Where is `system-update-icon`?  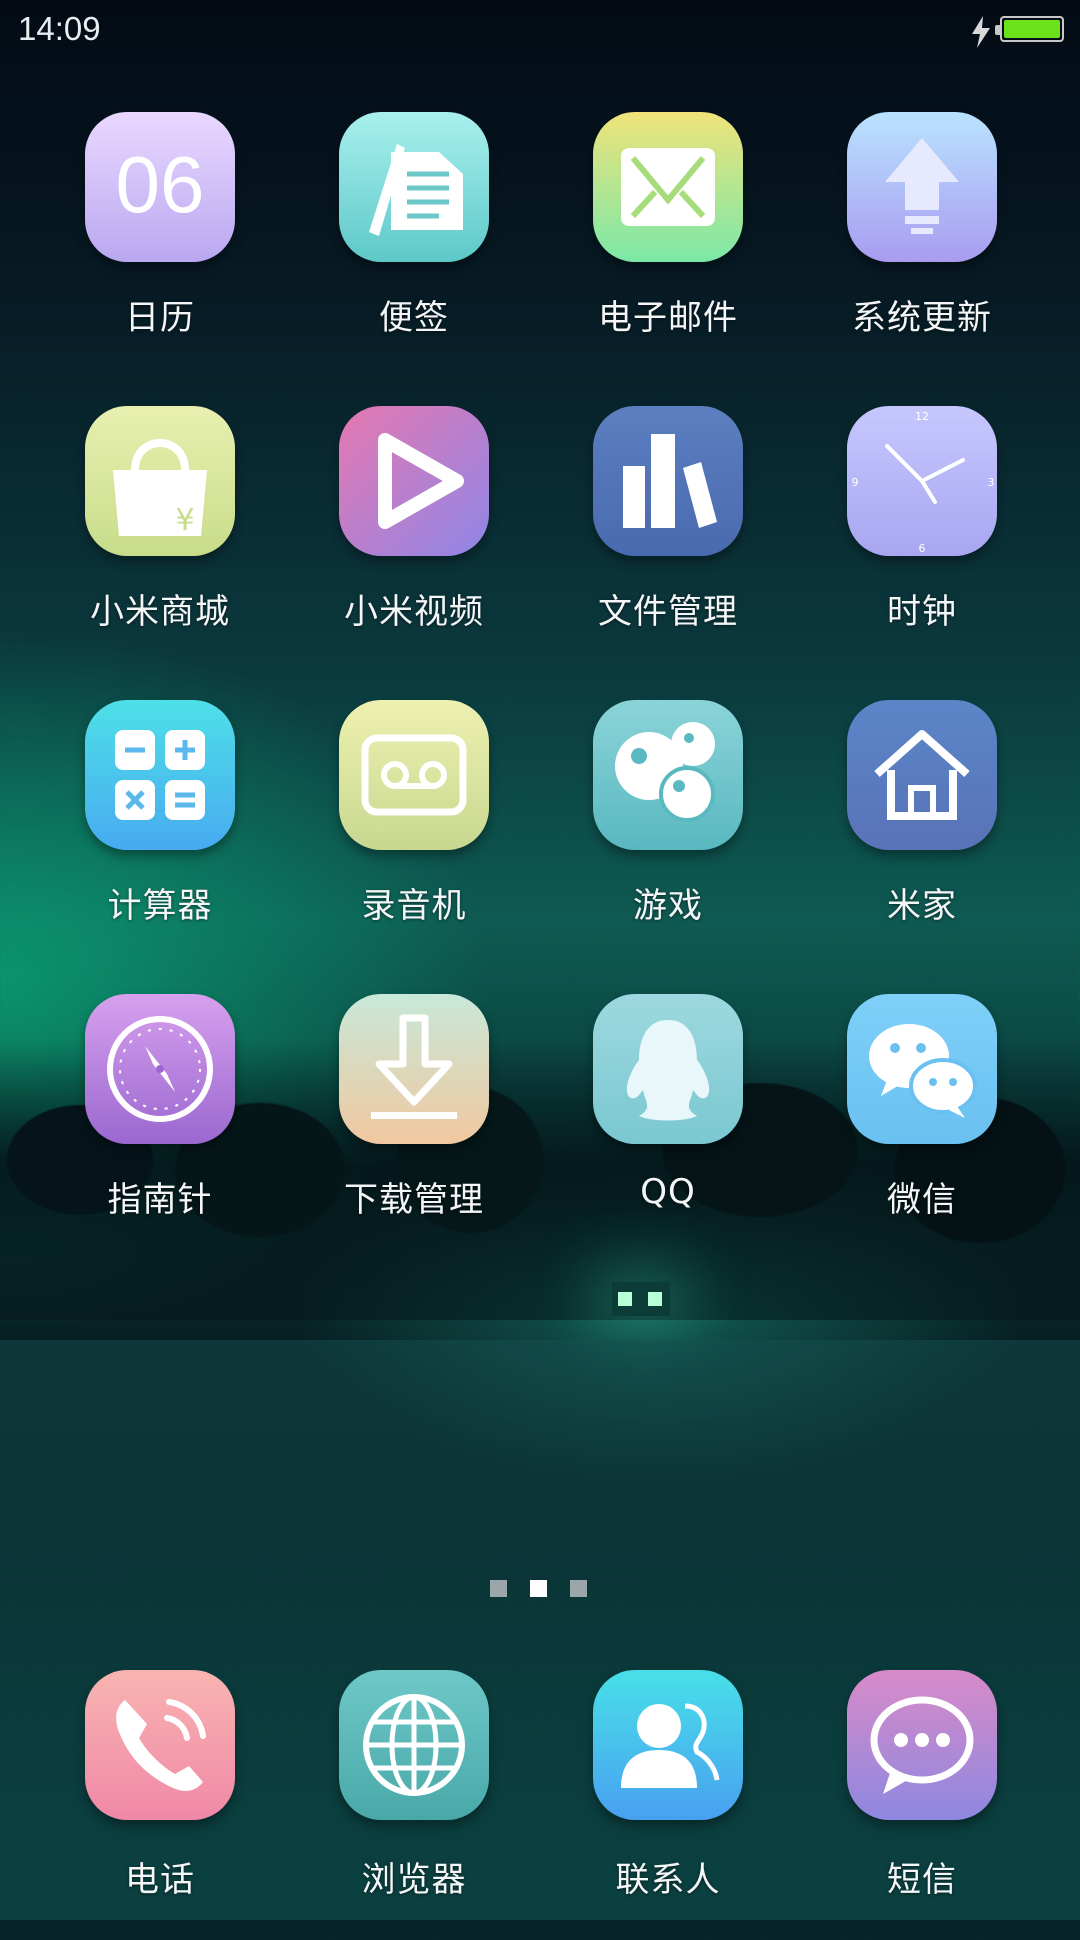
system-update-icon is located at coordinates (922, 187).